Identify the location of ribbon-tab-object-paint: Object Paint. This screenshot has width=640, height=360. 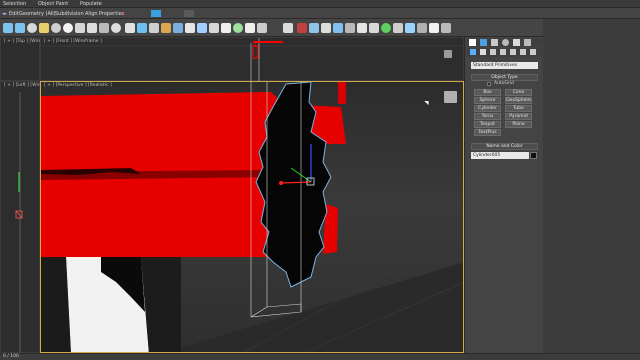
(53, 4).